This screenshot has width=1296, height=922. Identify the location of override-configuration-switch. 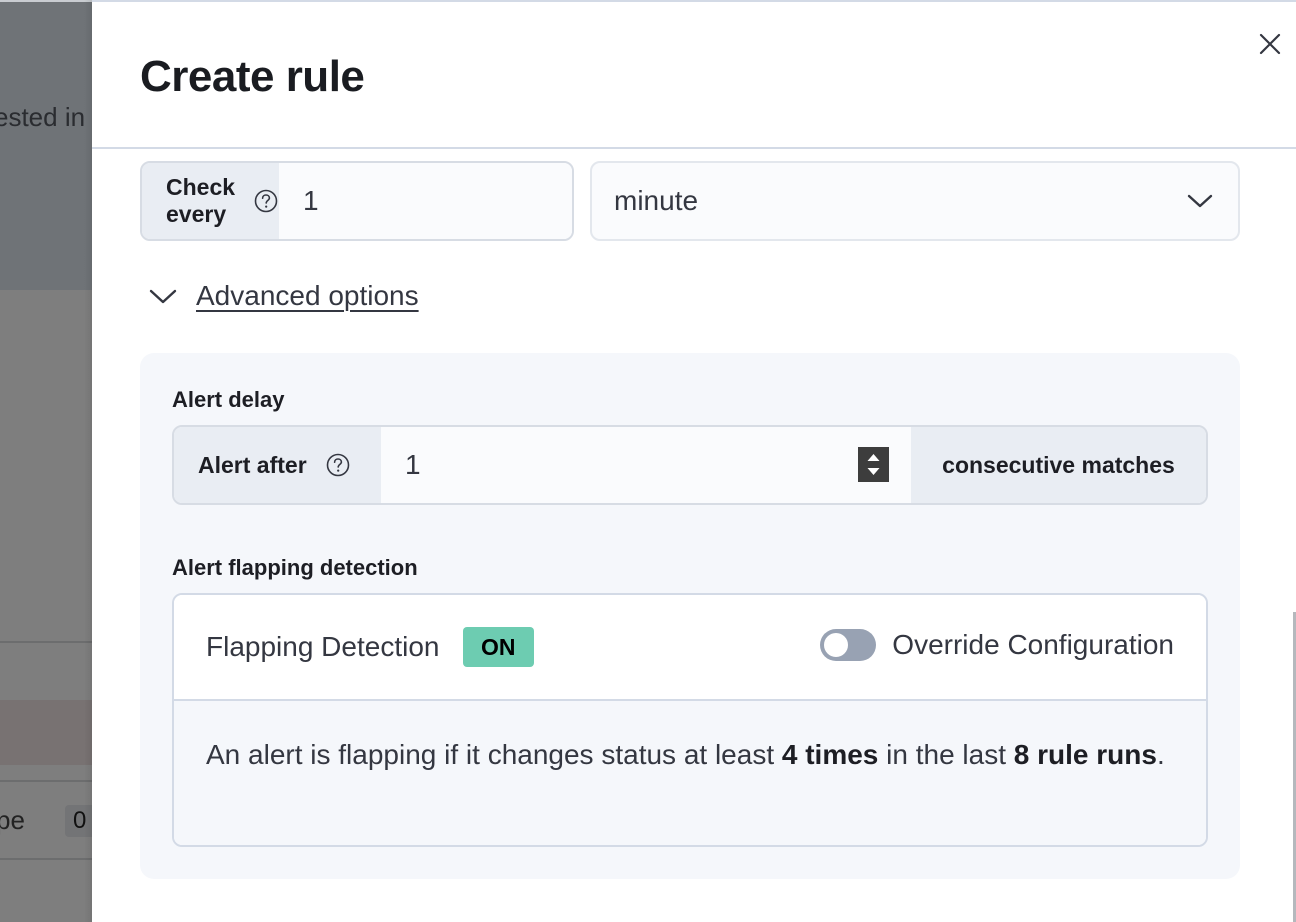
(848, 645).